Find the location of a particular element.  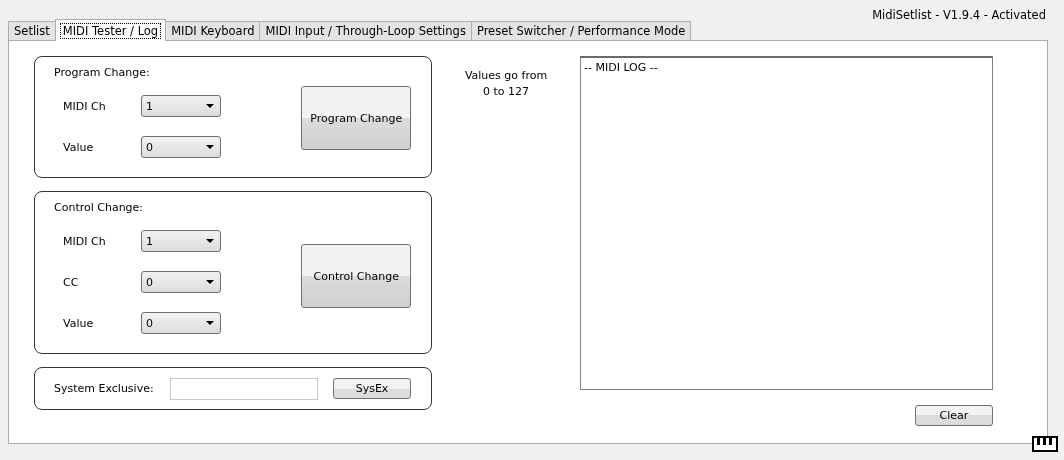

window-title: MidiSetlist - V1.9.4 - Activated is located at coordinates (959, 15).